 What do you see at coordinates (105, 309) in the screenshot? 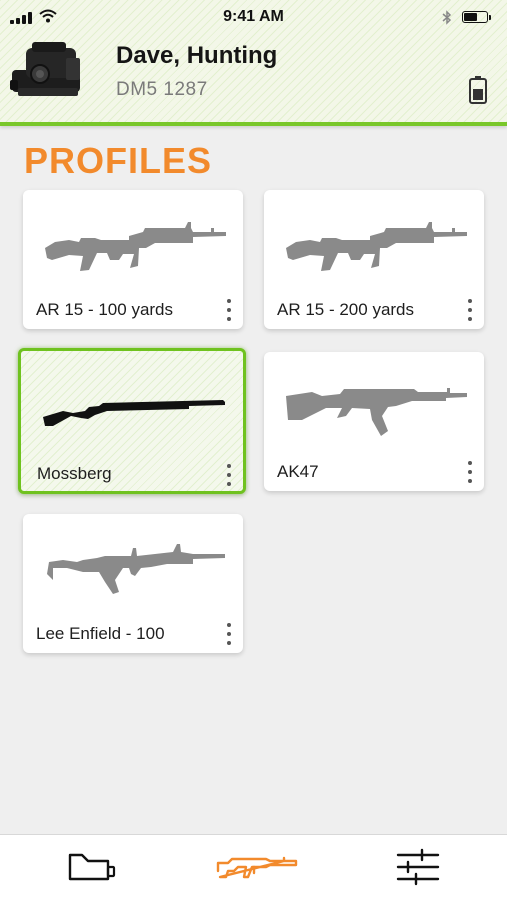
I see `profile-label: AR 15 - 100 yards` at bounding box center [105, 309].